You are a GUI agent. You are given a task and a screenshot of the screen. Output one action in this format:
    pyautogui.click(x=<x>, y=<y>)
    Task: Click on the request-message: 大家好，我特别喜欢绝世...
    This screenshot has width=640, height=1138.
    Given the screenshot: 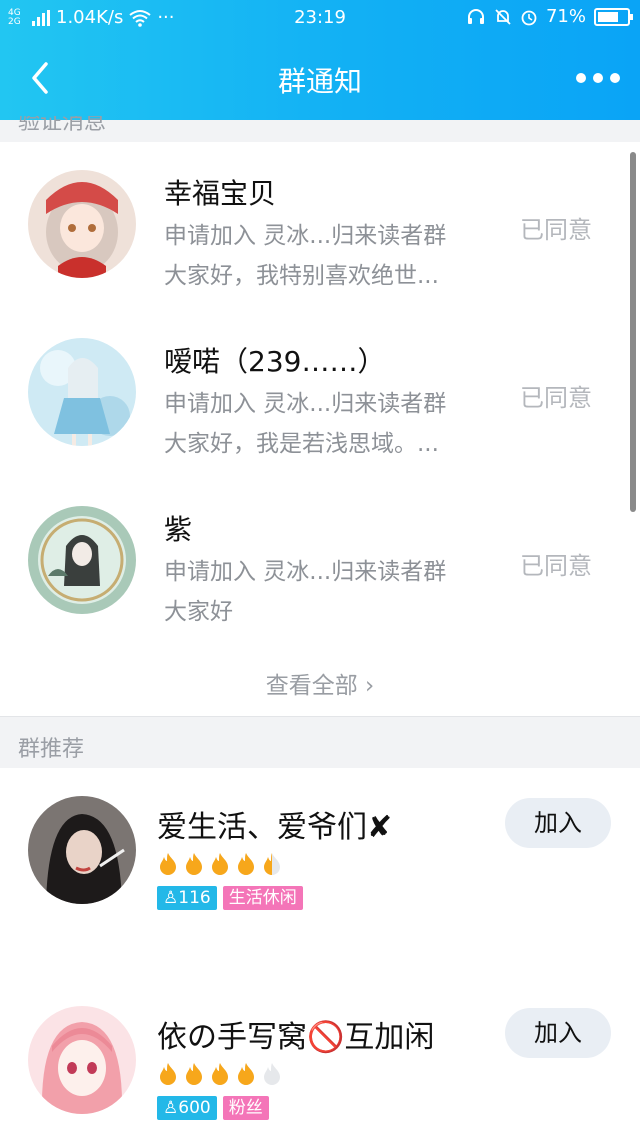 What is the action you would take?
    pyautogui.click(x=301, y=276)
    